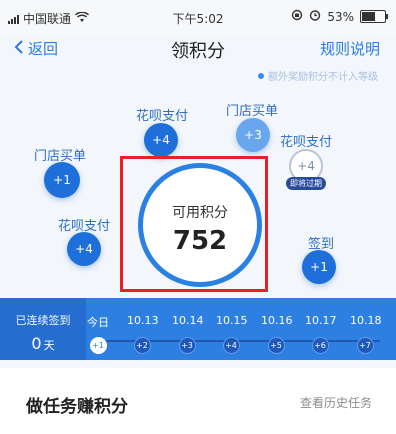 This screenshot has height=434, width=396. Describe the element at coordinates (187, 345) in the screenshot. I see `checkin-points: +3` at that location.